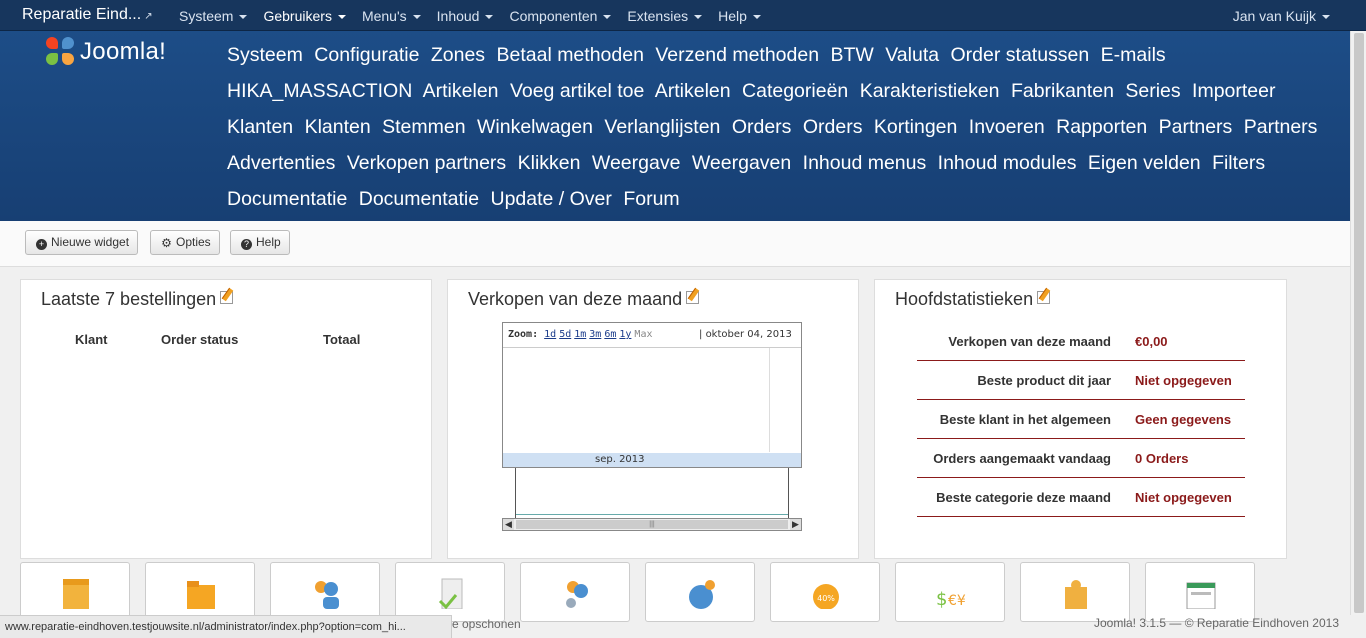 Image resolution: width=1366 pixels, height=638 pixels. What do you see at coordinates (551, 199) in the screenshot?
I see `quicklink: Update / Over` at bounding box center [551, 199].